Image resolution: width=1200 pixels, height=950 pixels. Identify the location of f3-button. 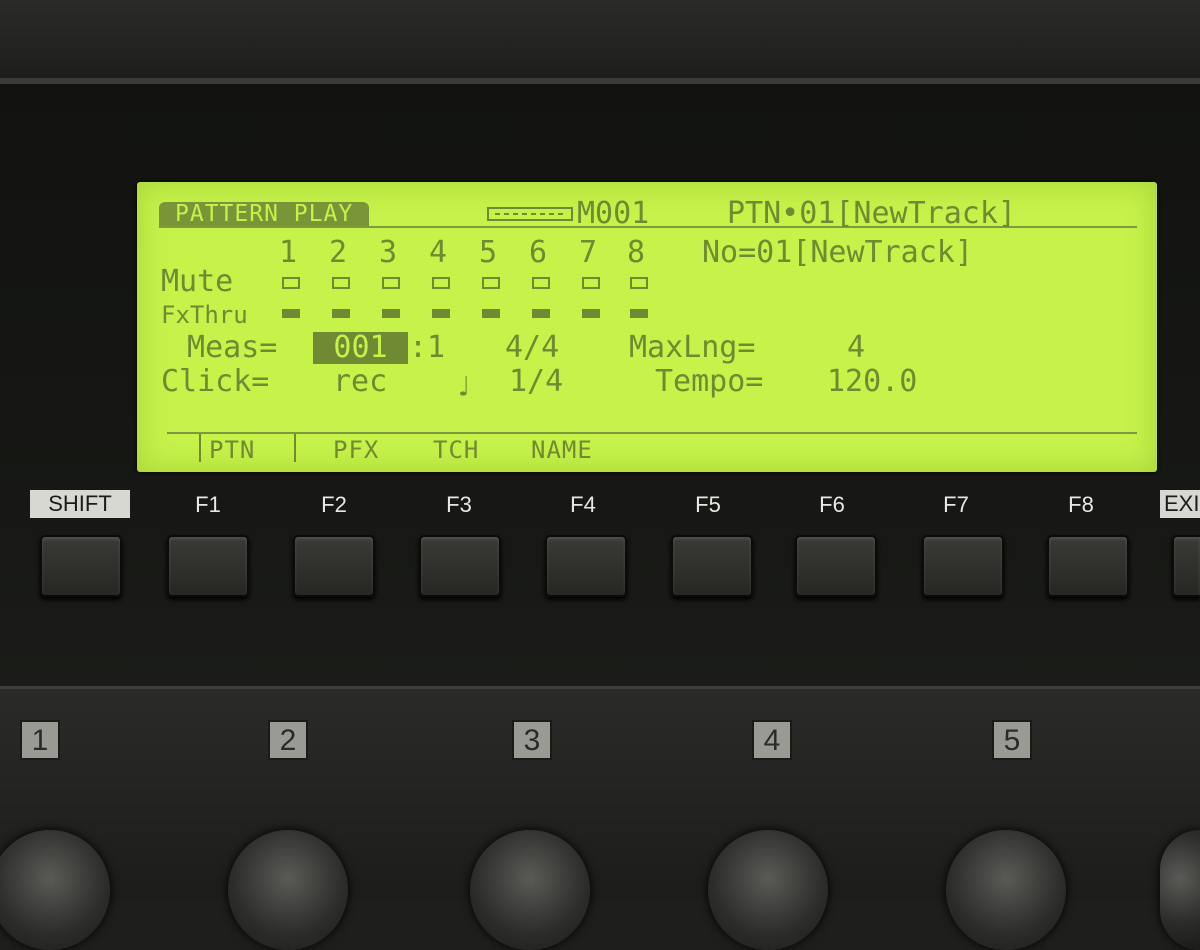
(460, 566).